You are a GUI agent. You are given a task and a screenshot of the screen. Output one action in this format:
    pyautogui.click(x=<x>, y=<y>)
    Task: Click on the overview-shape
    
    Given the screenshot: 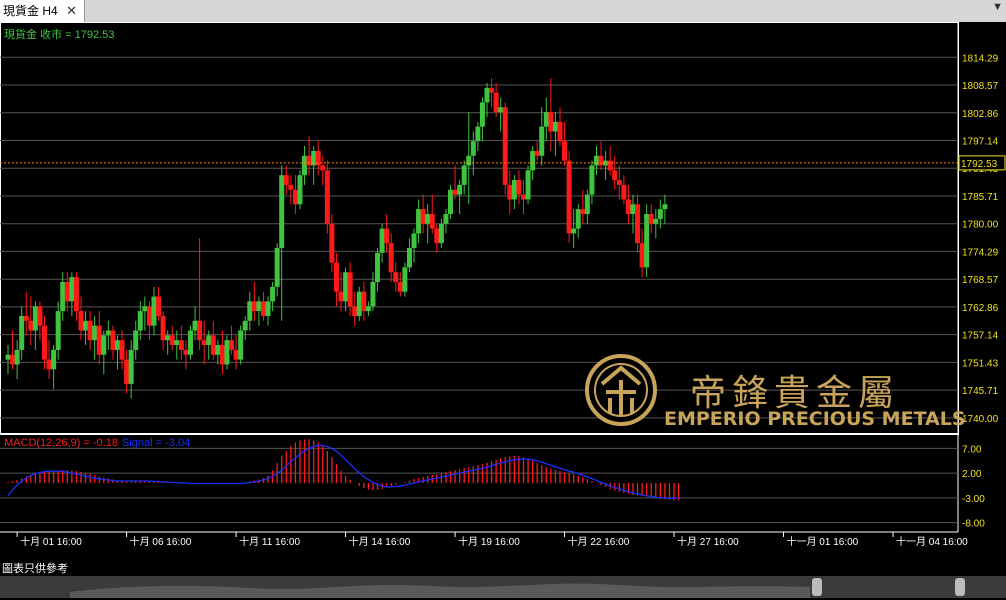 What is the action you would take?
    pyautogui.click(x=440, y=590)
    